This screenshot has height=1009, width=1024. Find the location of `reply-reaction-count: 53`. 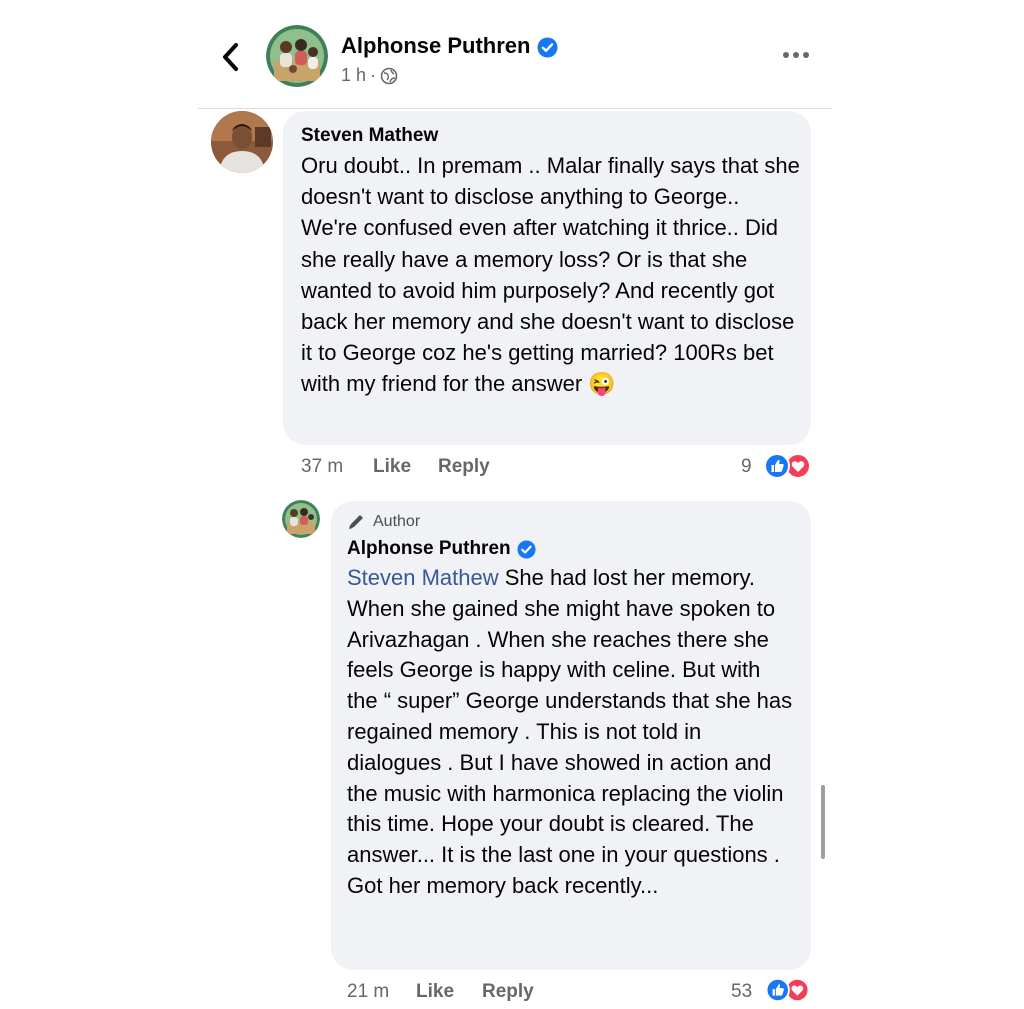

reply-reaction-count: 53 is located at coordinates (741, 992).